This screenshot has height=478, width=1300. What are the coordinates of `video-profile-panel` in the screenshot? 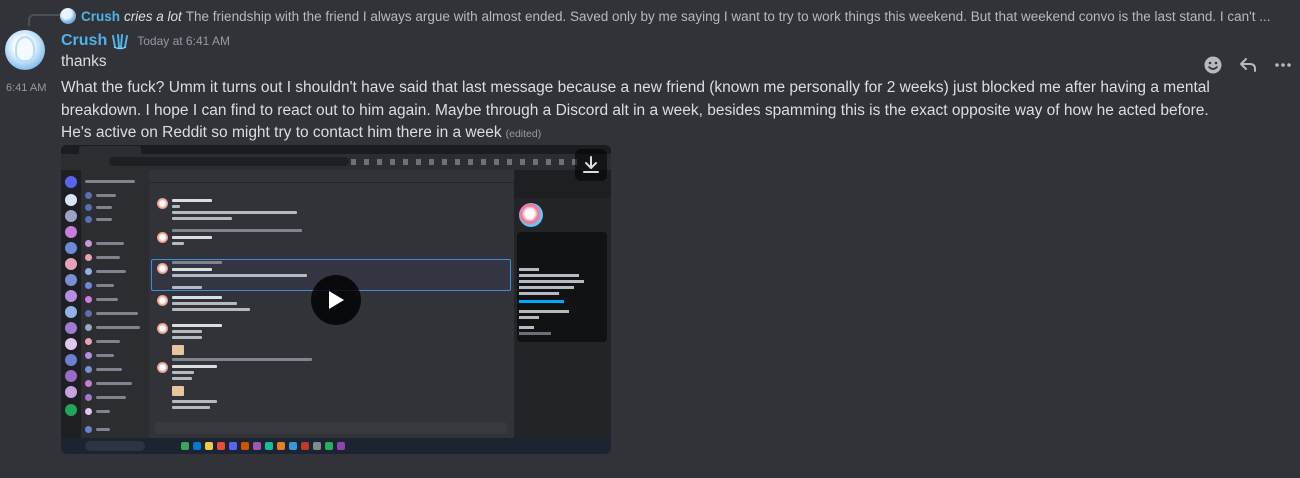 It's located at (562, 304).